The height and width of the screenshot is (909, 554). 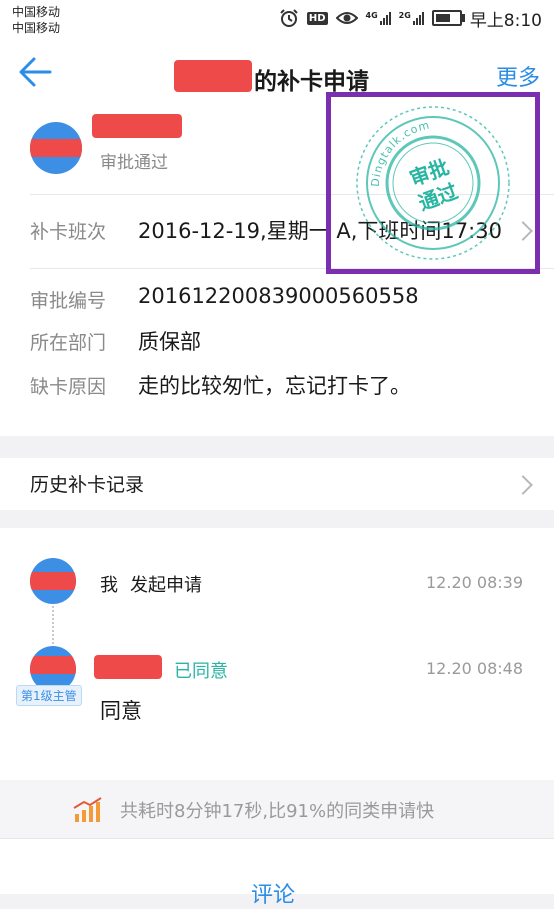 What do you see at coordinates (137, 126) in the screenshot?
I see `redacted-applicant-label` at bounding box center [137, 126].